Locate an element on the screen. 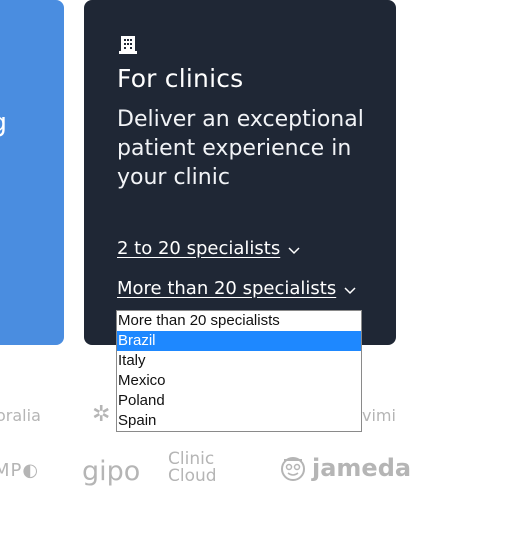 The height and width of the screenshot is (559, 528). dropdown-option-italy: Italy is located at coordinates (239, 361).